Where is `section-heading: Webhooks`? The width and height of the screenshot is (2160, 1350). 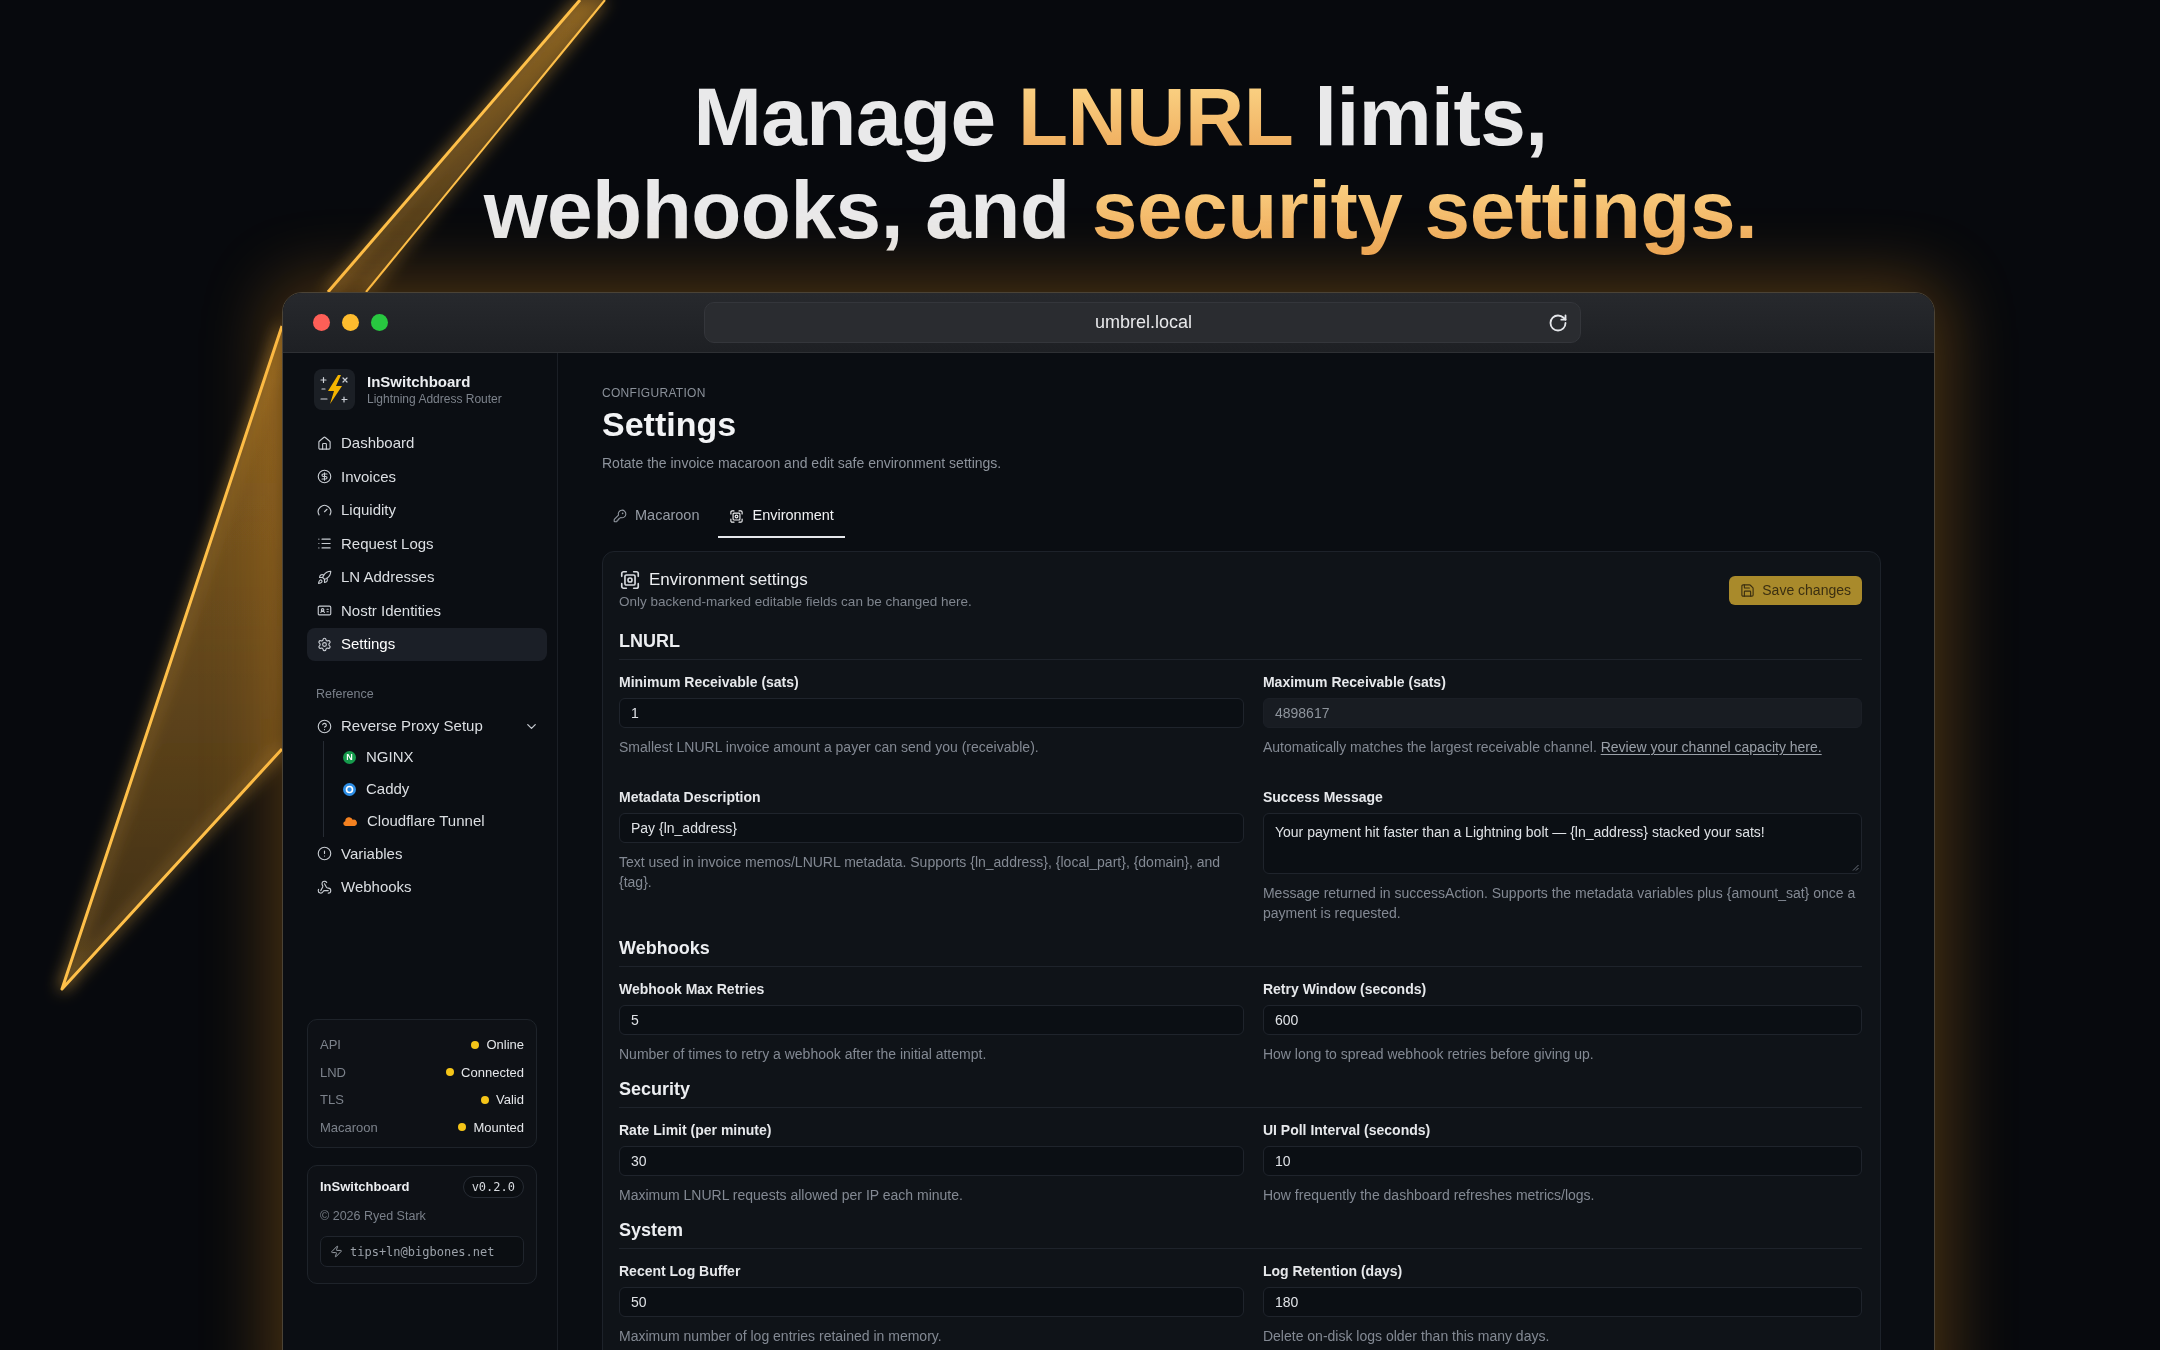 section-heading: Webhooks is located at coordinates (664, 948).